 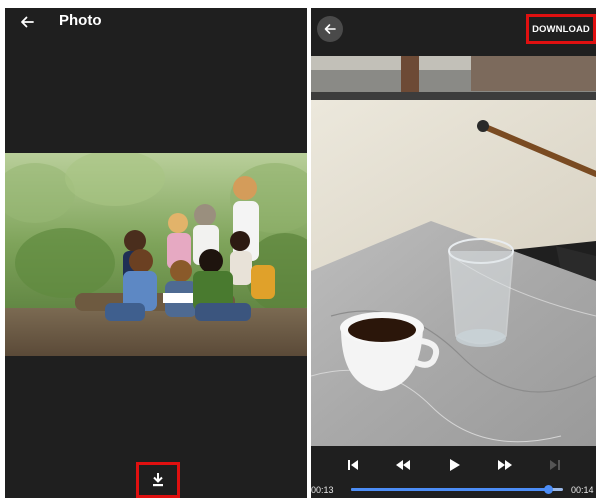 What do you see at coordinates (156, 23) in the screenshot?
I see `photo-viewer-header: Photo` at bounding box center [156, 23].